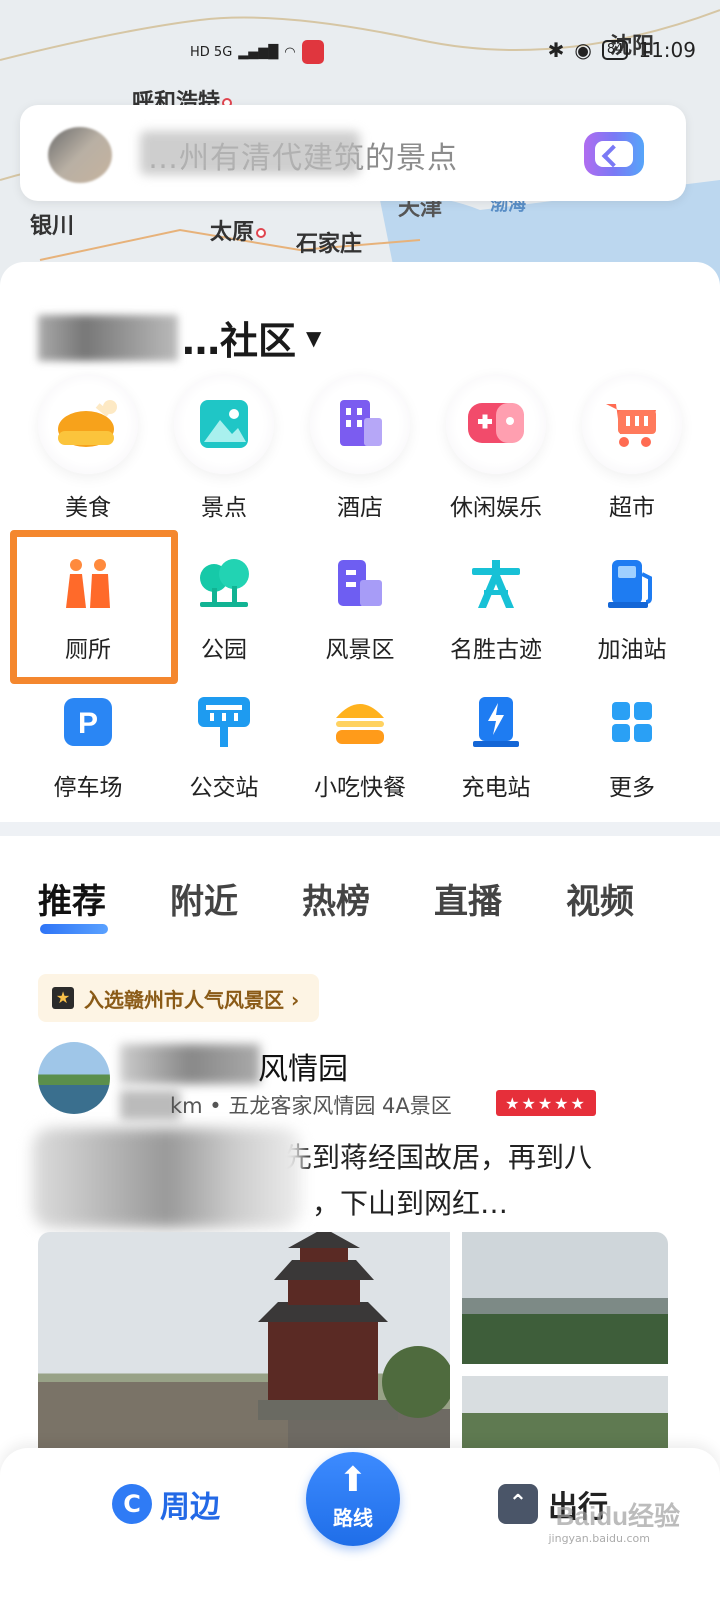  I want to click on tab-nearby: 附近, so click(236, 898).